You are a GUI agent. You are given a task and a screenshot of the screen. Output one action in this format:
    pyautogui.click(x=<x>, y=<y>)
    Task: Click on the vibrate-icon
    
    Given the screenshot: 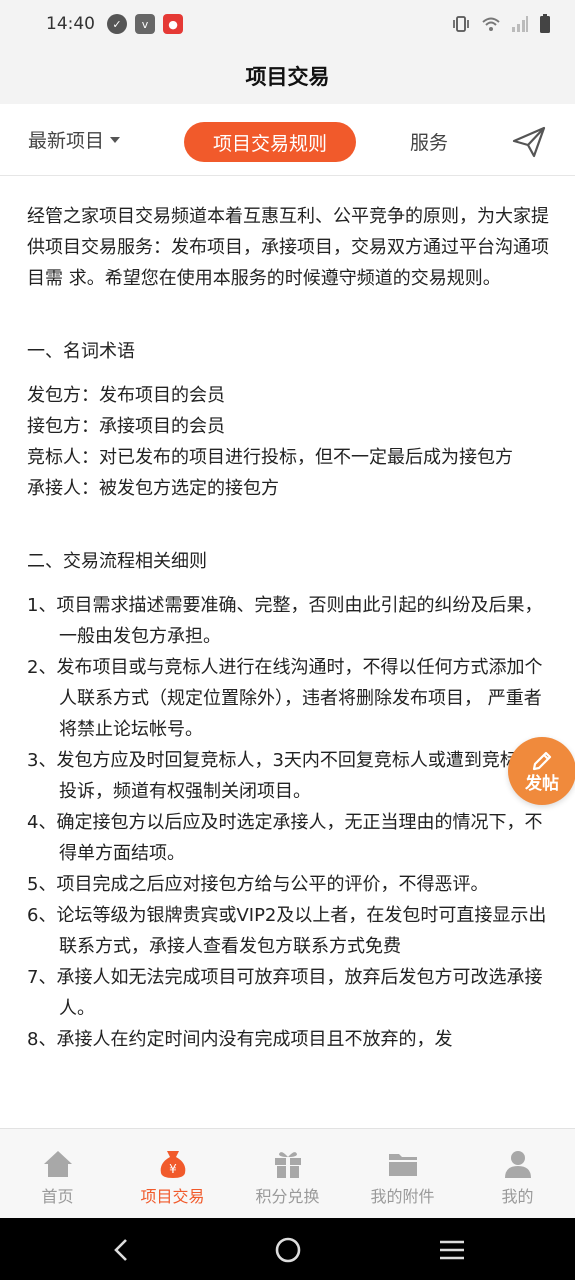 What is the action you would take?
    pyautogui.click(x=461, y=24)
    